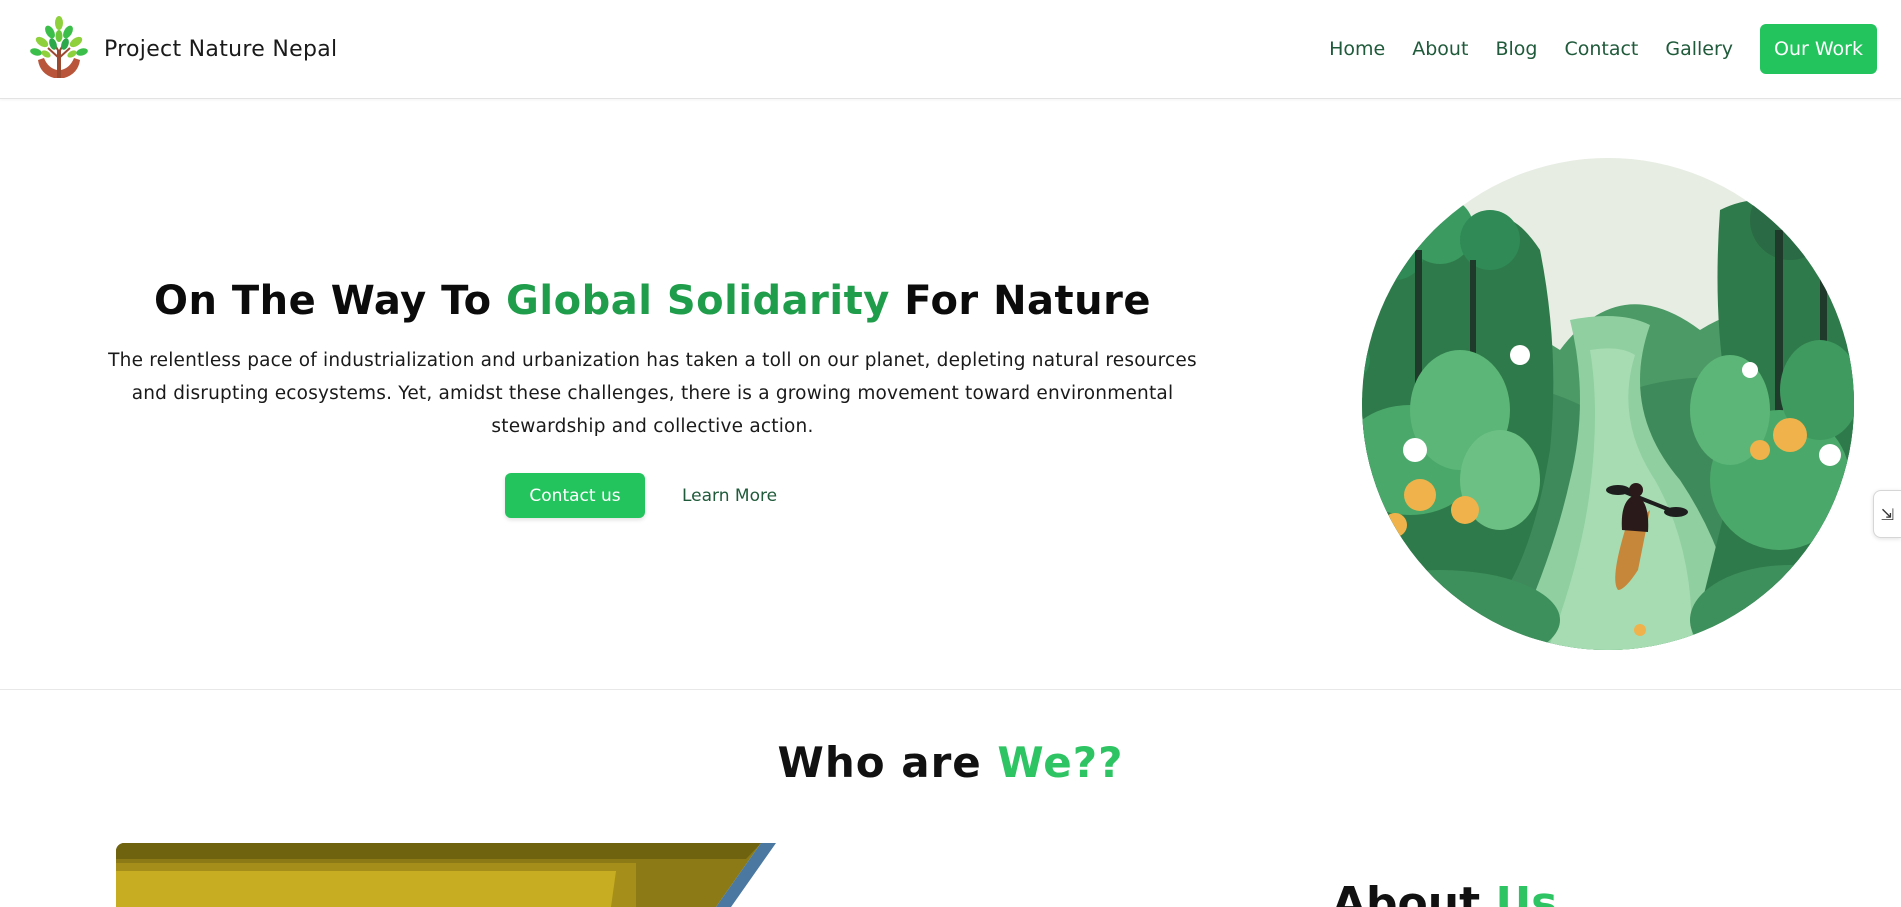 This screenshot has width=1901, height=907. What do you see at coordinates (1608, 404) in the screenshot?
I see `river-kayak-illustration` at bounding box center [1608, 404].